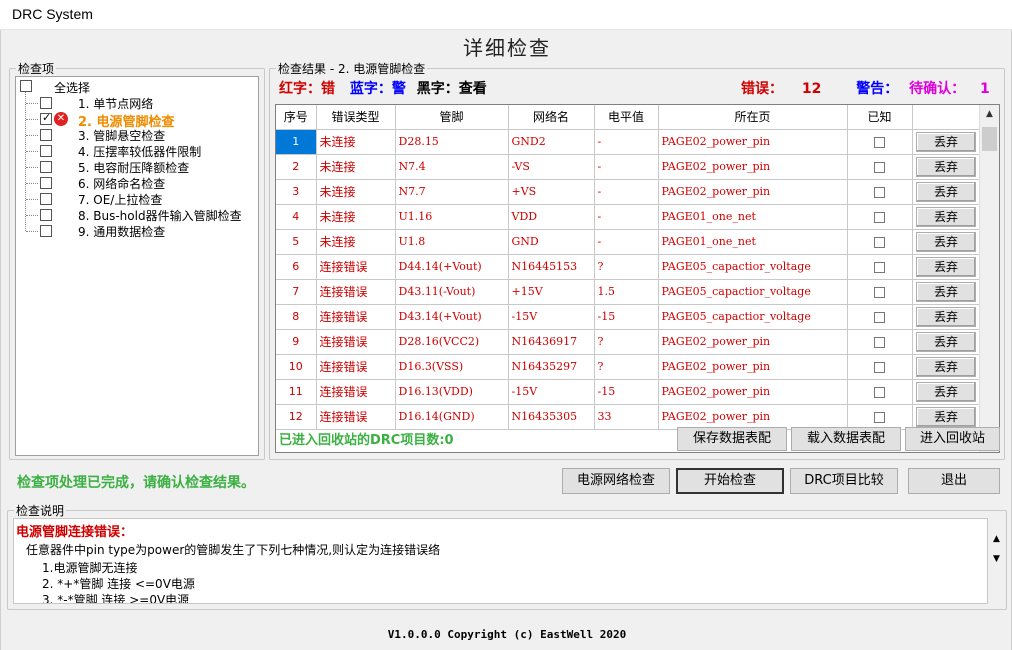  What do you see at coordinates (118, 584) in the screenshot?
I see `description-line: 2. *+*管脚 连接 <=0V电源` at bounding box center [118, 584].